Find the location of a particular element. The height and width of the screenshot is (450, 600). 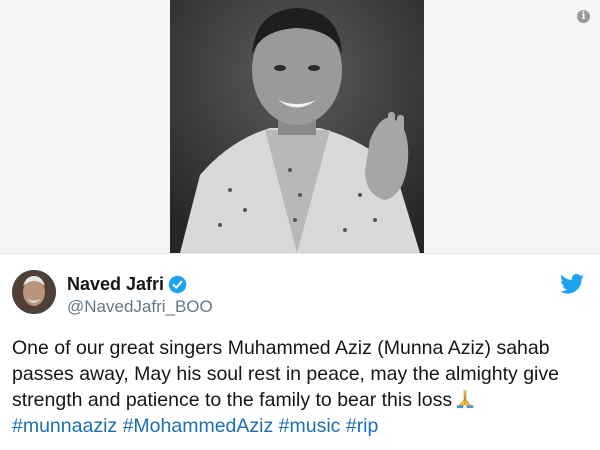

verified-badge-icon is located at coordinates (177, 284).